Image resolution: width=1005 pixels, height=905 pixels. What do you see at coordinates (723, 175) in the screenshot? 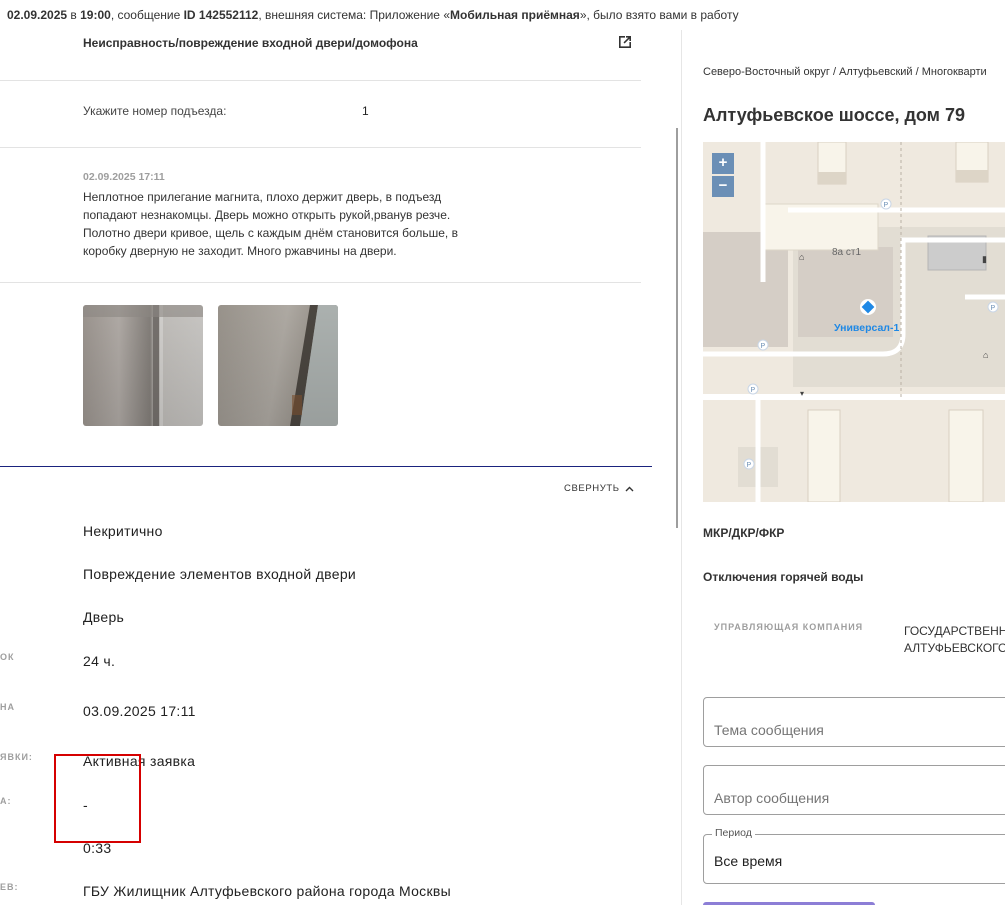
I see `map-zoom-controls: + −` at bounding box center [723, 175].